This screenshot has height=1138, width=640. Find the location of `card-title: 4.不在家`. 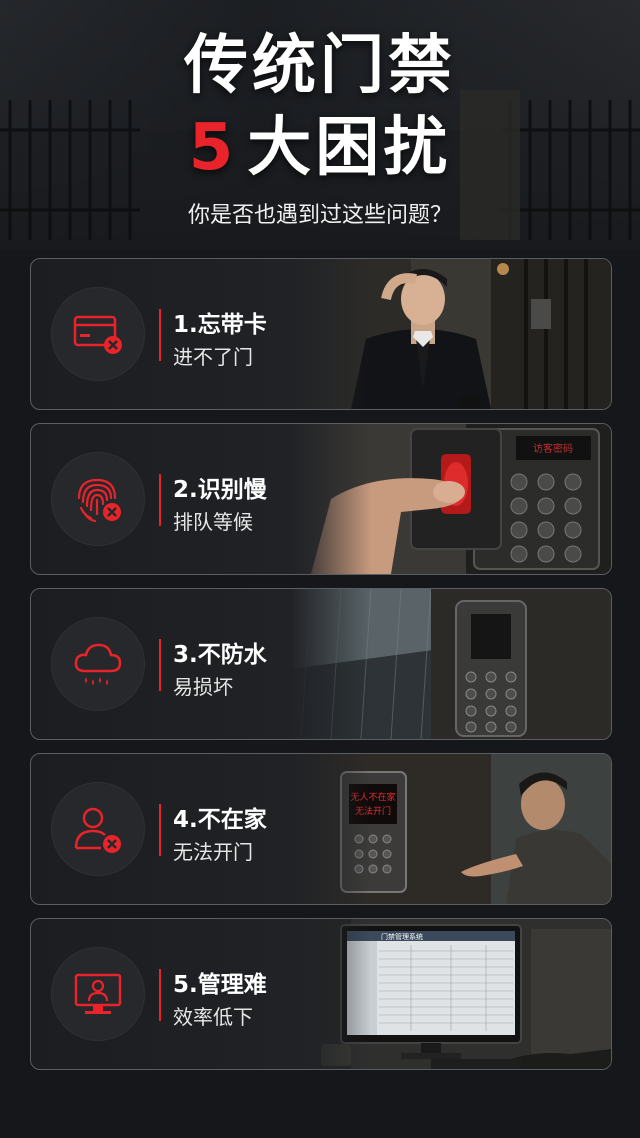

card-title: 4.不在家 is located at coordinates (220, 820).